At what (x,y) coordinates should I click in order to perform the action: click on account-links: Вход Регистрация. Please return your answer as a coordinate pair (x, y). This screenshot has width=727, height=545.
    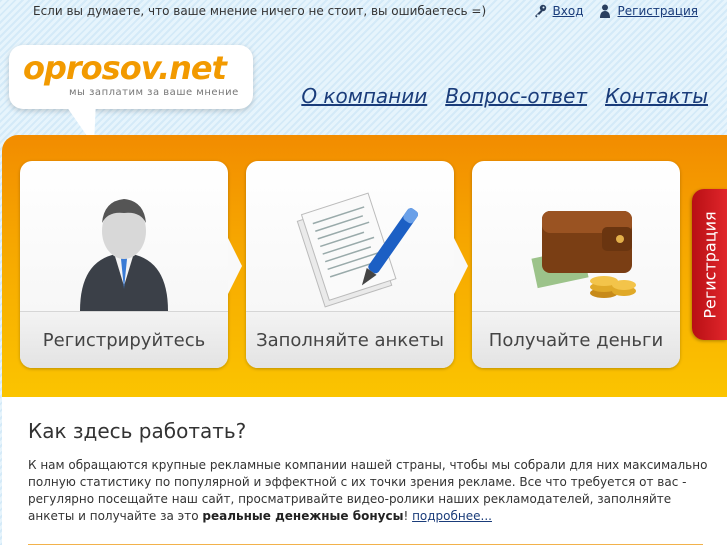
    Looking at the image, I should click on (615, 11).